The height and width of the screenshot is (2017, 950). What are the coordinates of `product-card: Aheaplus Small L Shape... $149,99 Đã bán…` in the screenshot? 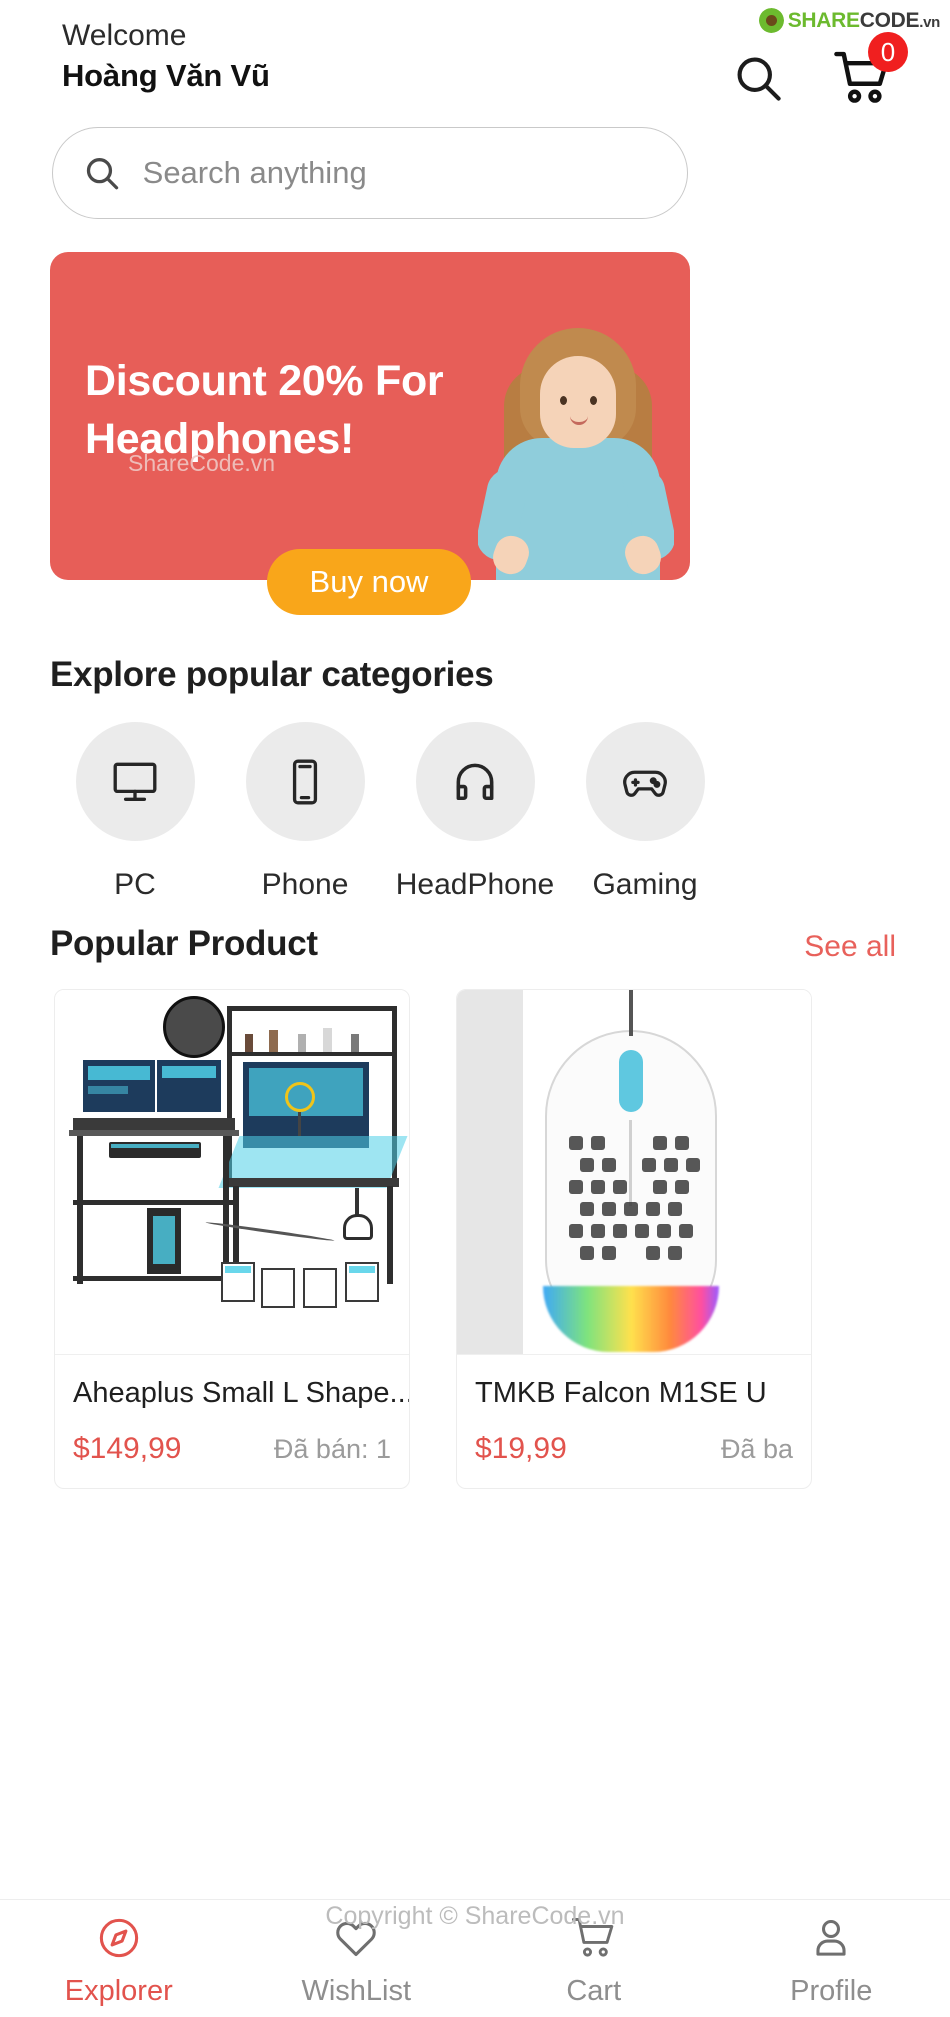 It's located at (232, 1239).